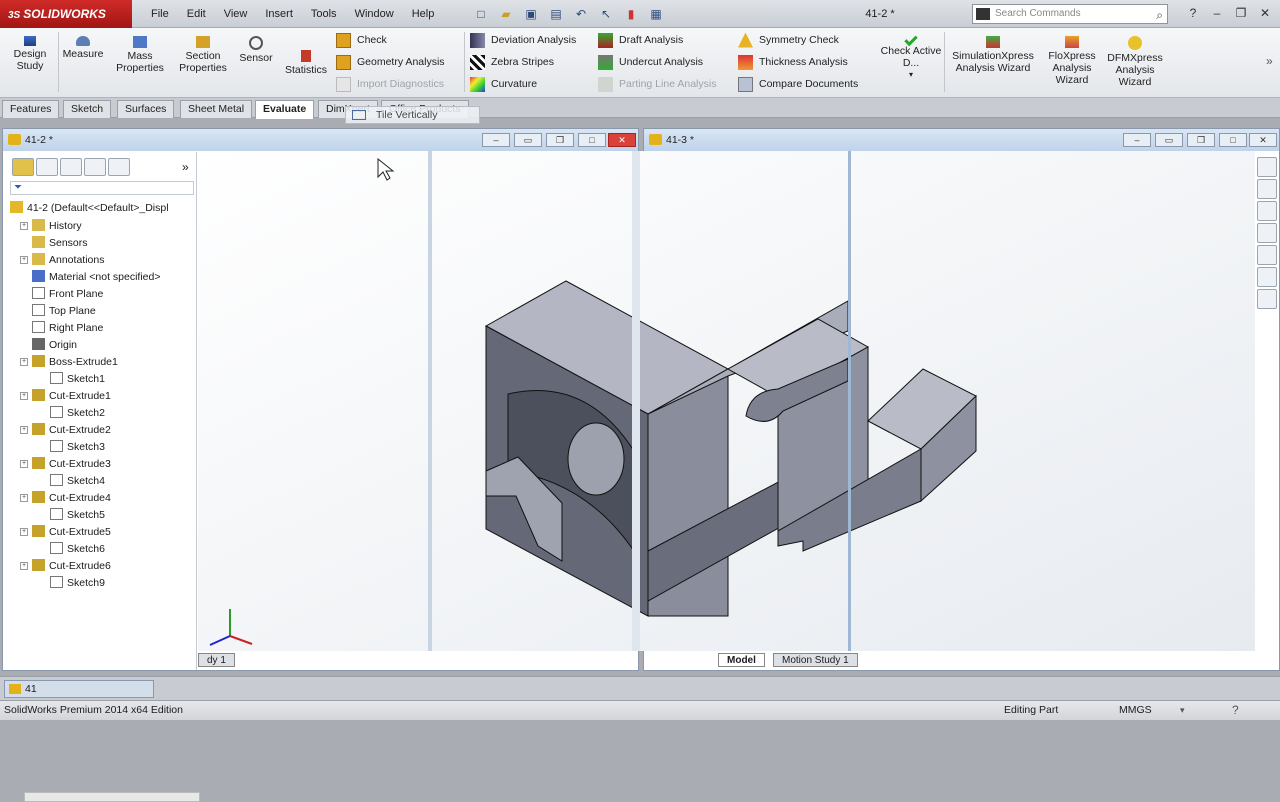 This screenshot has width=1280, height=802. I want to click on tree-node-material-not-specified: Material <not specified>, so click(96, 277).